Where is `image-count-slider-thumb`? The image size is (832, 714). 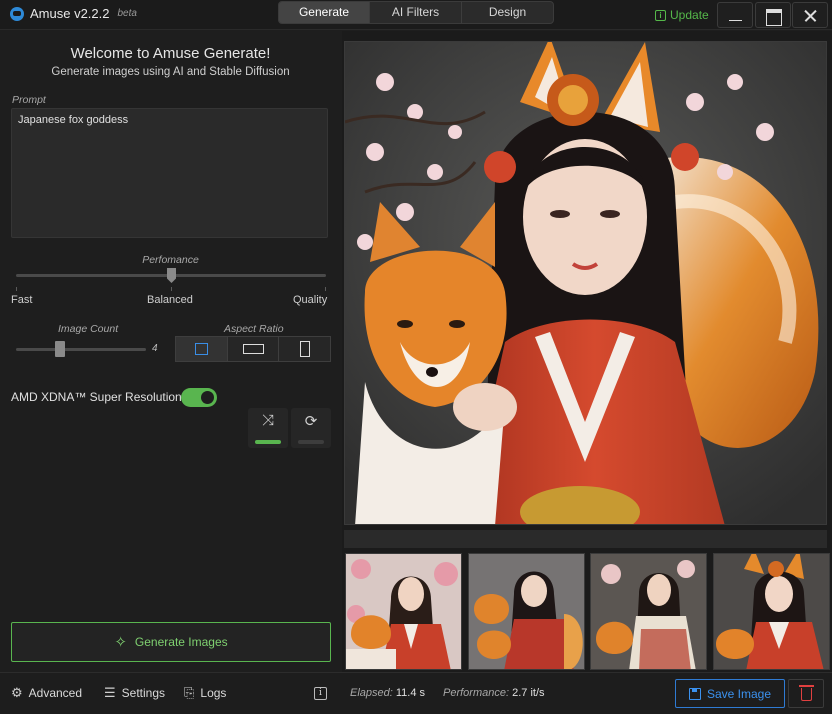
image-count-slider-thumb is located at coordinates (60, 349).